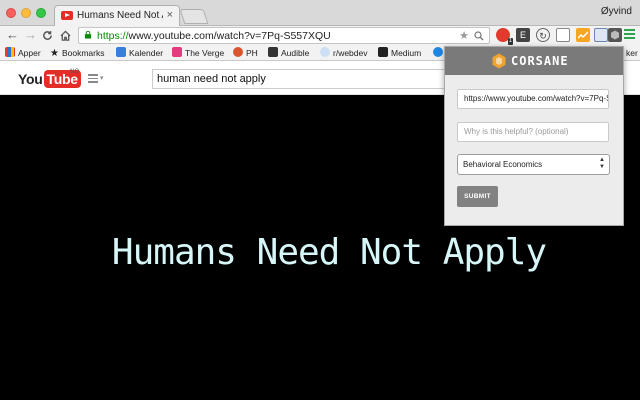 This screenshot has width=640, height=400. What do you see at coordinates (533, 132) in the screenshot?
I see `reason-field: Why is this helpful? (optional)` at bounding box center [533, 132].